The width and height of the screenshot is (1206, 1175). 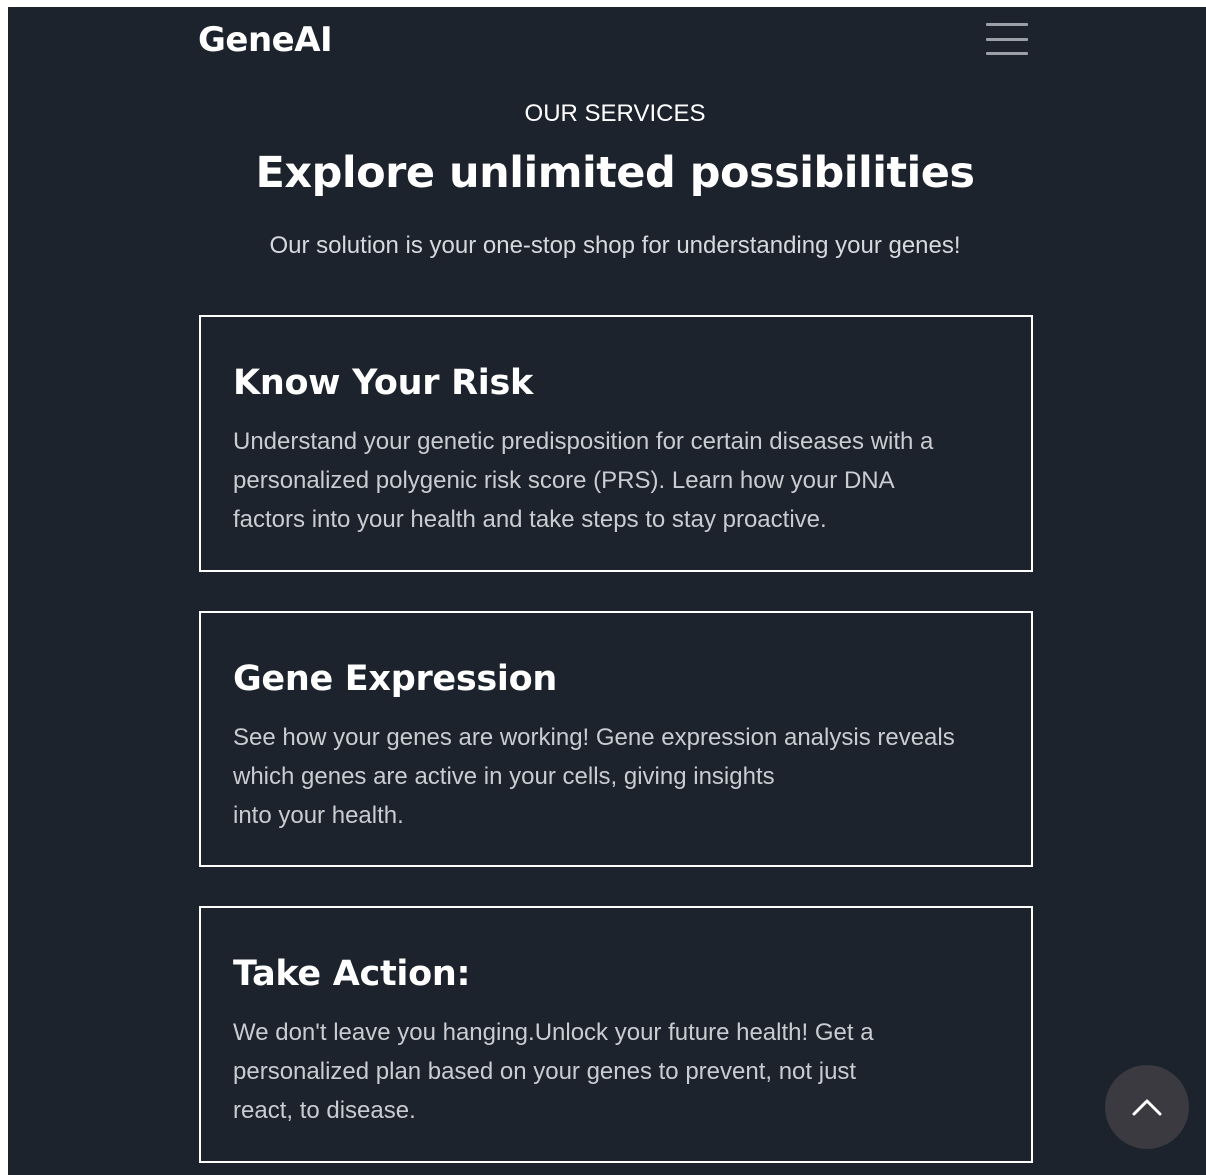 What do you see at coordinates (318, 815) in the screenshot?
I see `card-description-line: into your health.` at bounding box center [318, 815].